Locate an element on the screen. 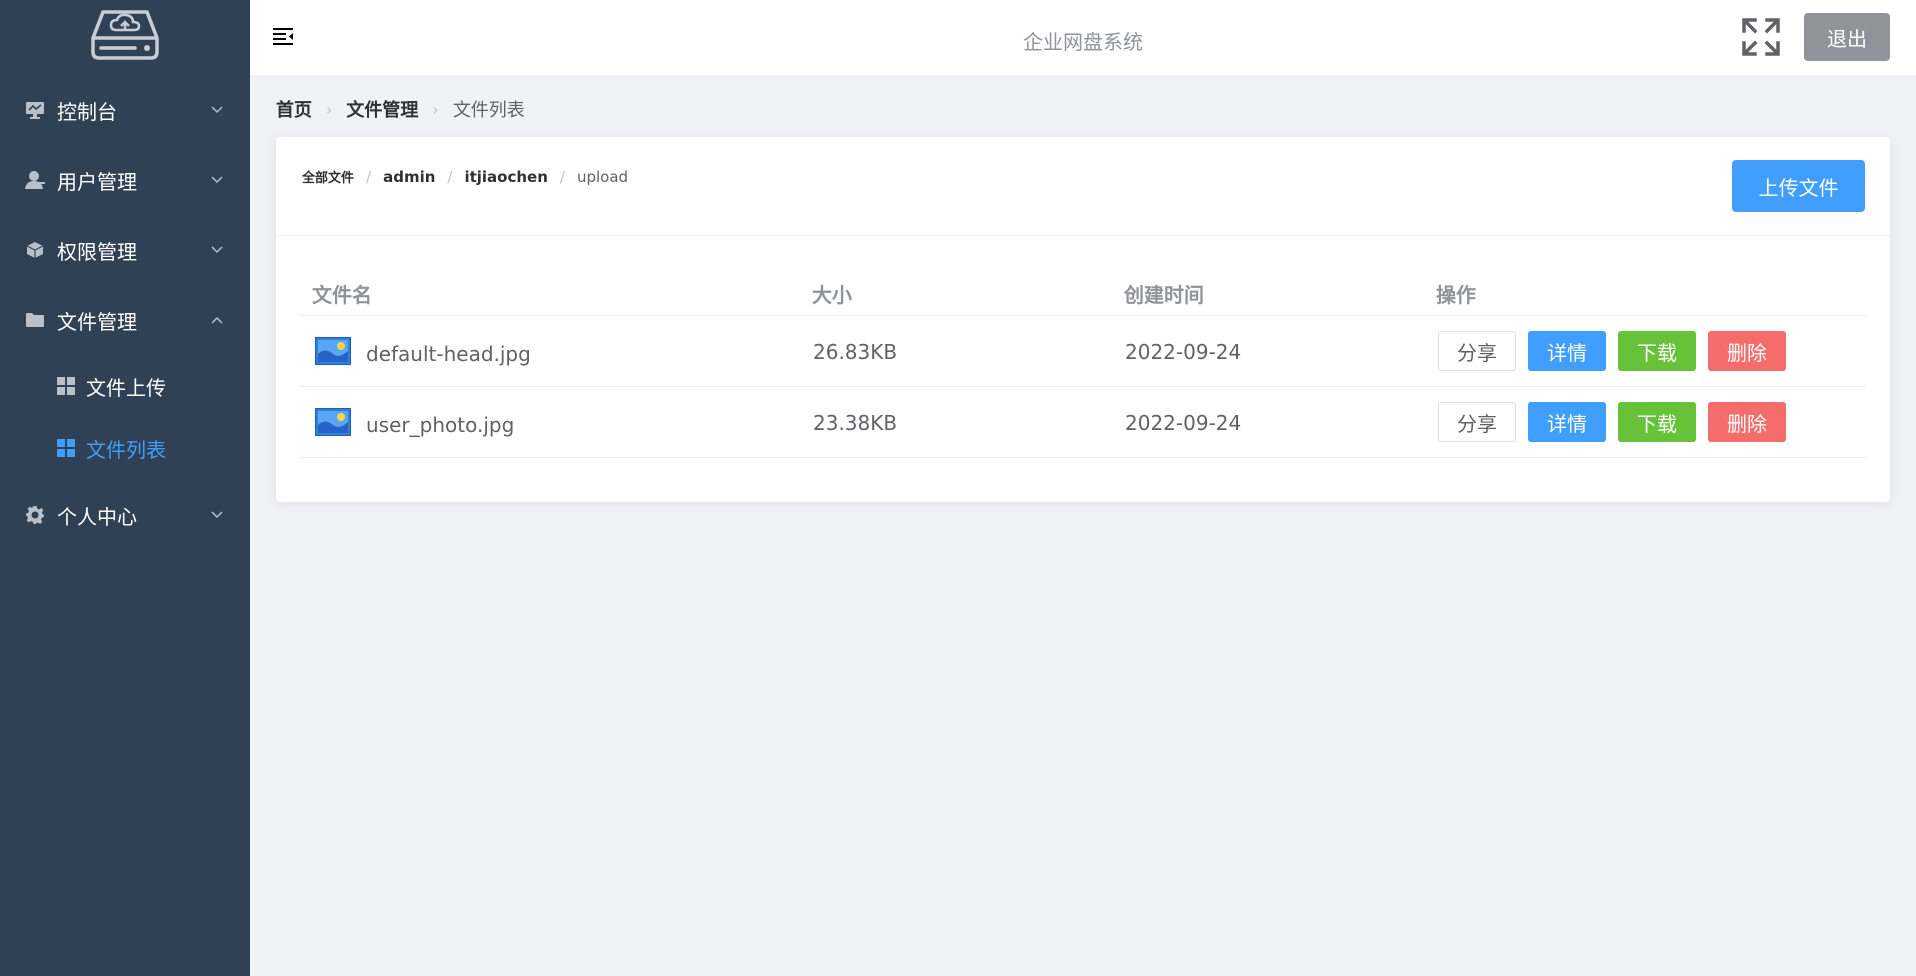 The height and width of the screenshot is (976, 1916). folder-path: 全部文件 / admin / itjiaochen / upload is located at coordinates (465, 177).